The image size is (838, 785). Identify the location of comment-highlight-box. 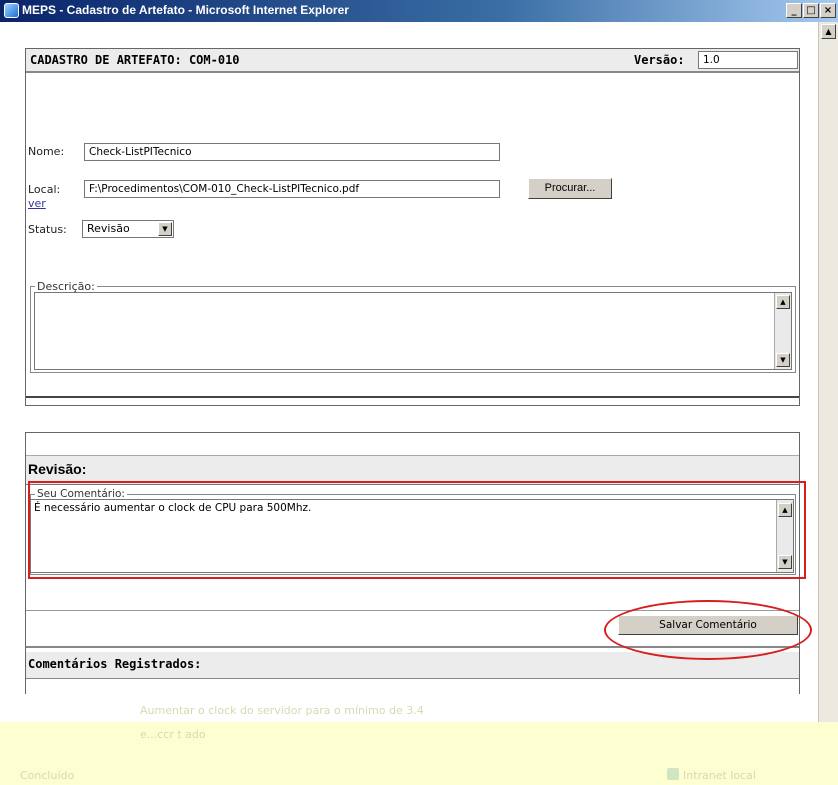
(417, 530).